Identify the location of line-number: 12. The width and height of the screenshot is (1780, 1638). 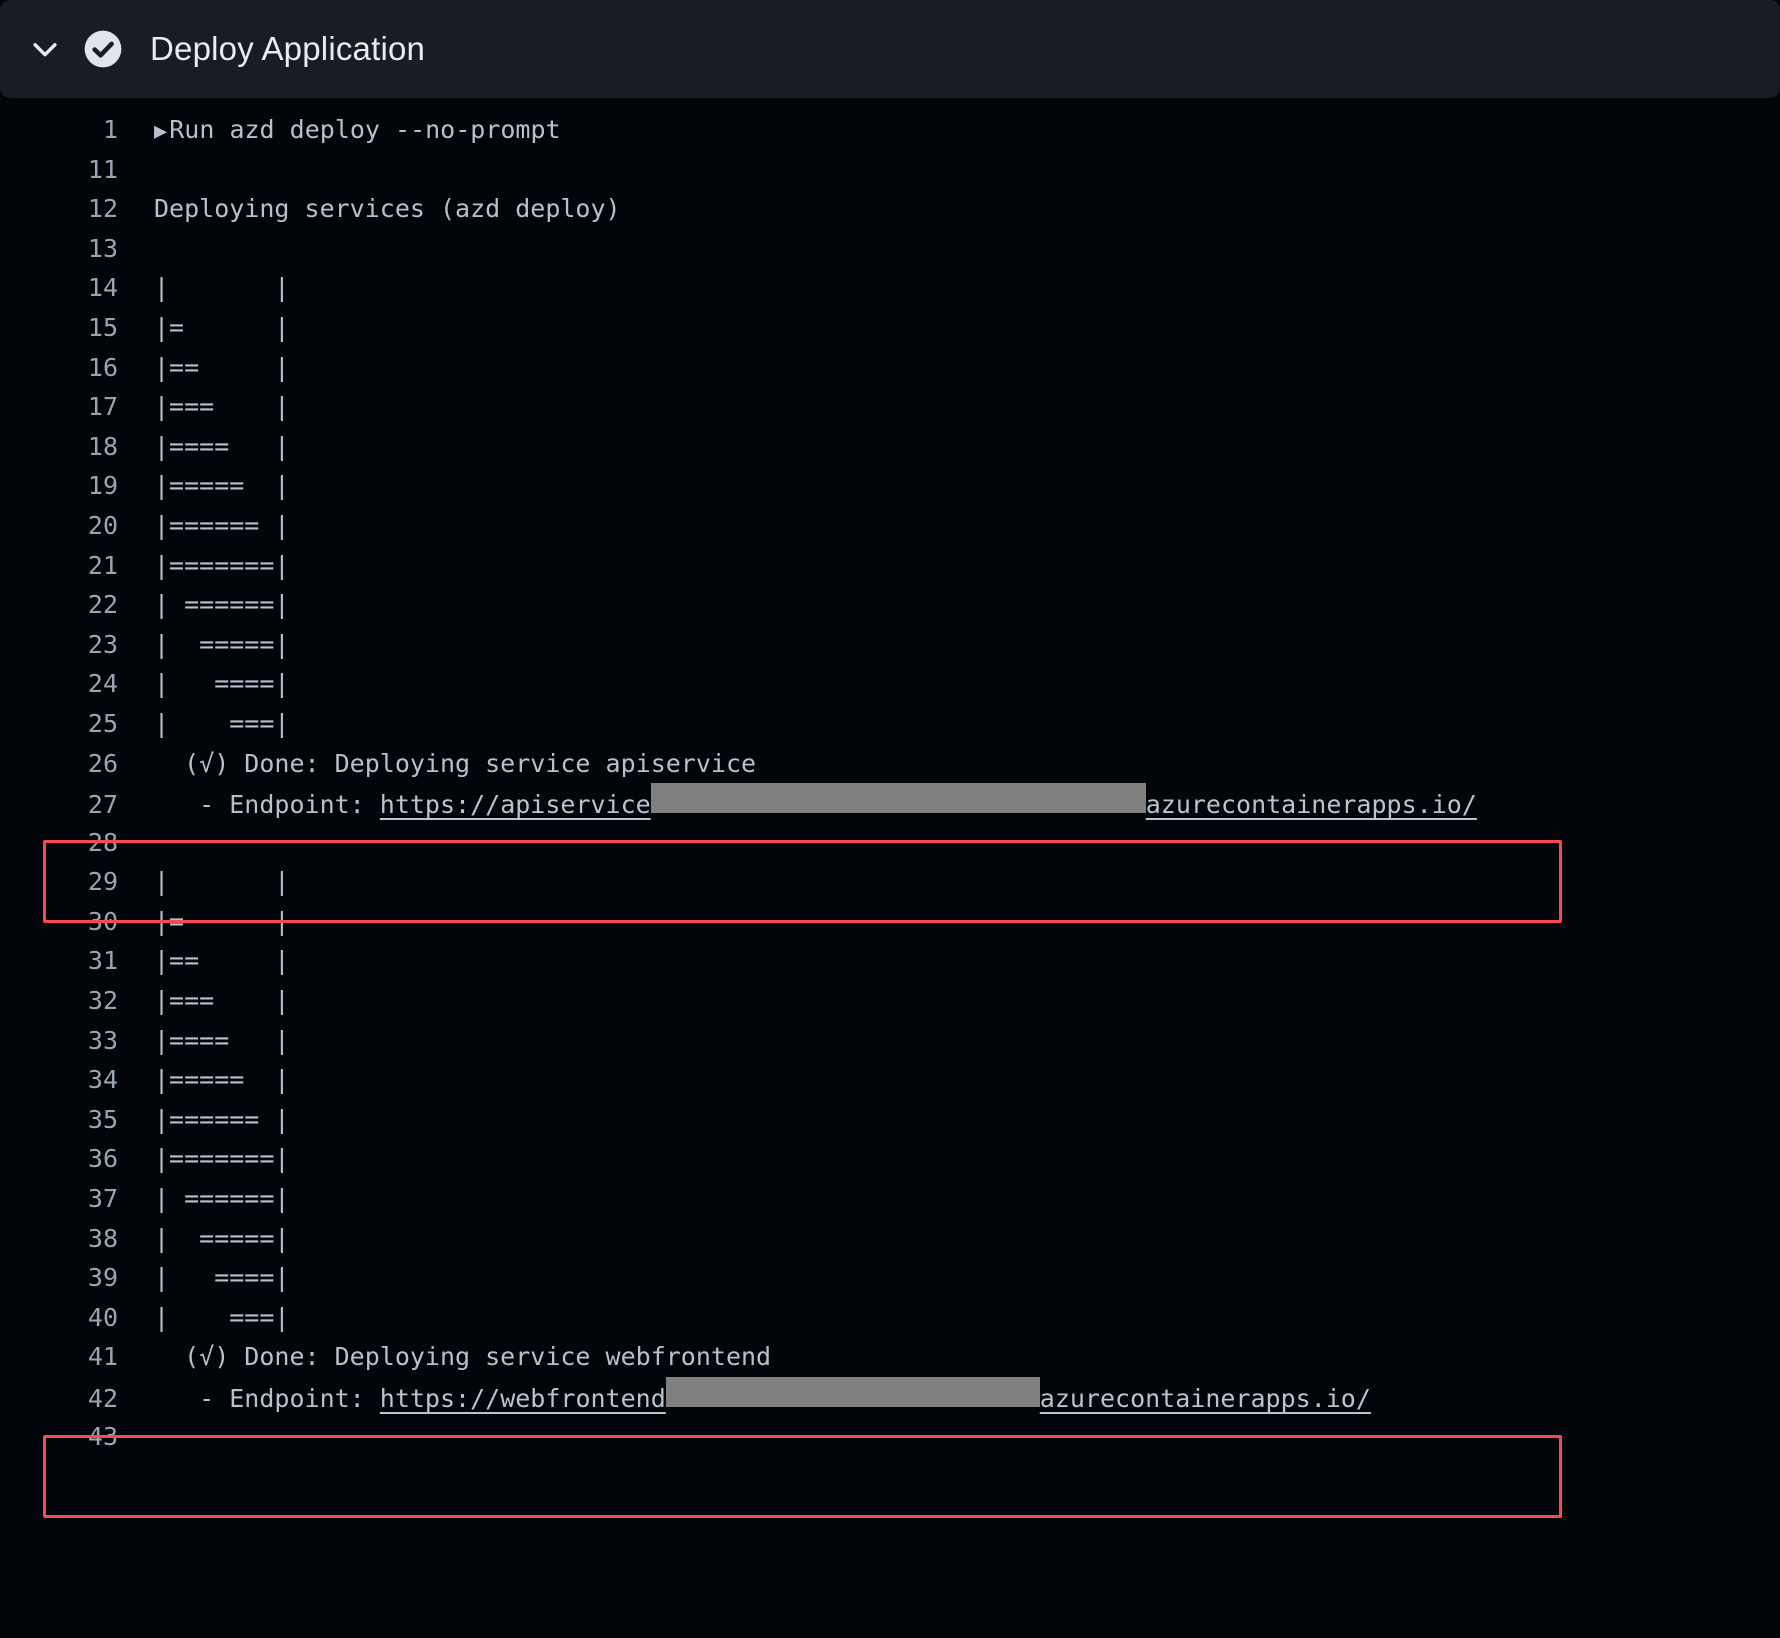
(102, 209).